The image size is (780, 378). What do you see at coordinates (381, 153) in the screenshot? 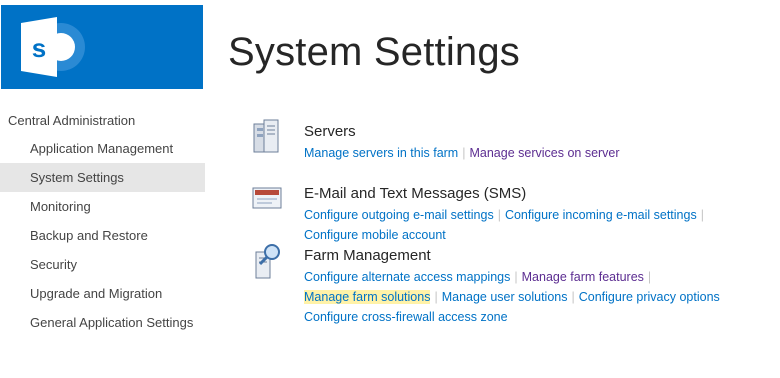
I see `link-manage-servers-in-this-farm: Manage servers in this farm` at bounding box center [381, 153].